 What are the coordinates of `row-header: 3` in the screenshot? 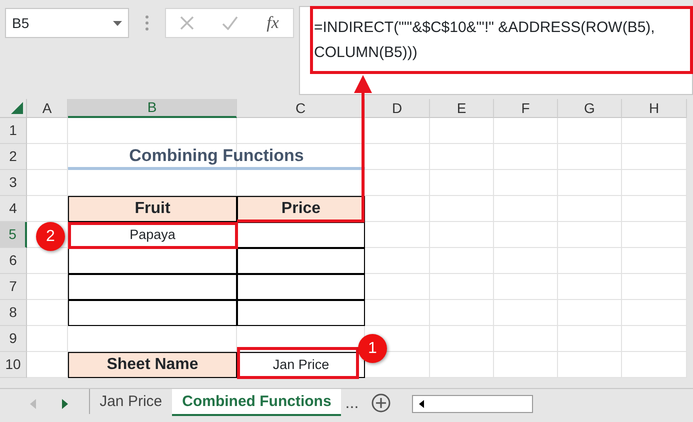 It's located at (13, 183).